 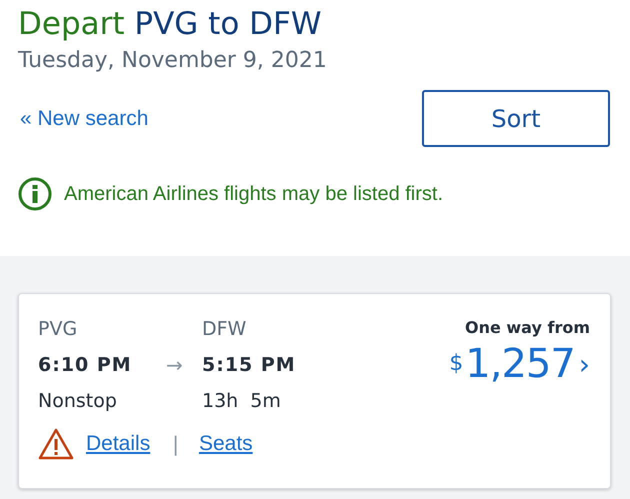 I want to click on depart-time: 6:10 PM, so click(x=85, y=365).